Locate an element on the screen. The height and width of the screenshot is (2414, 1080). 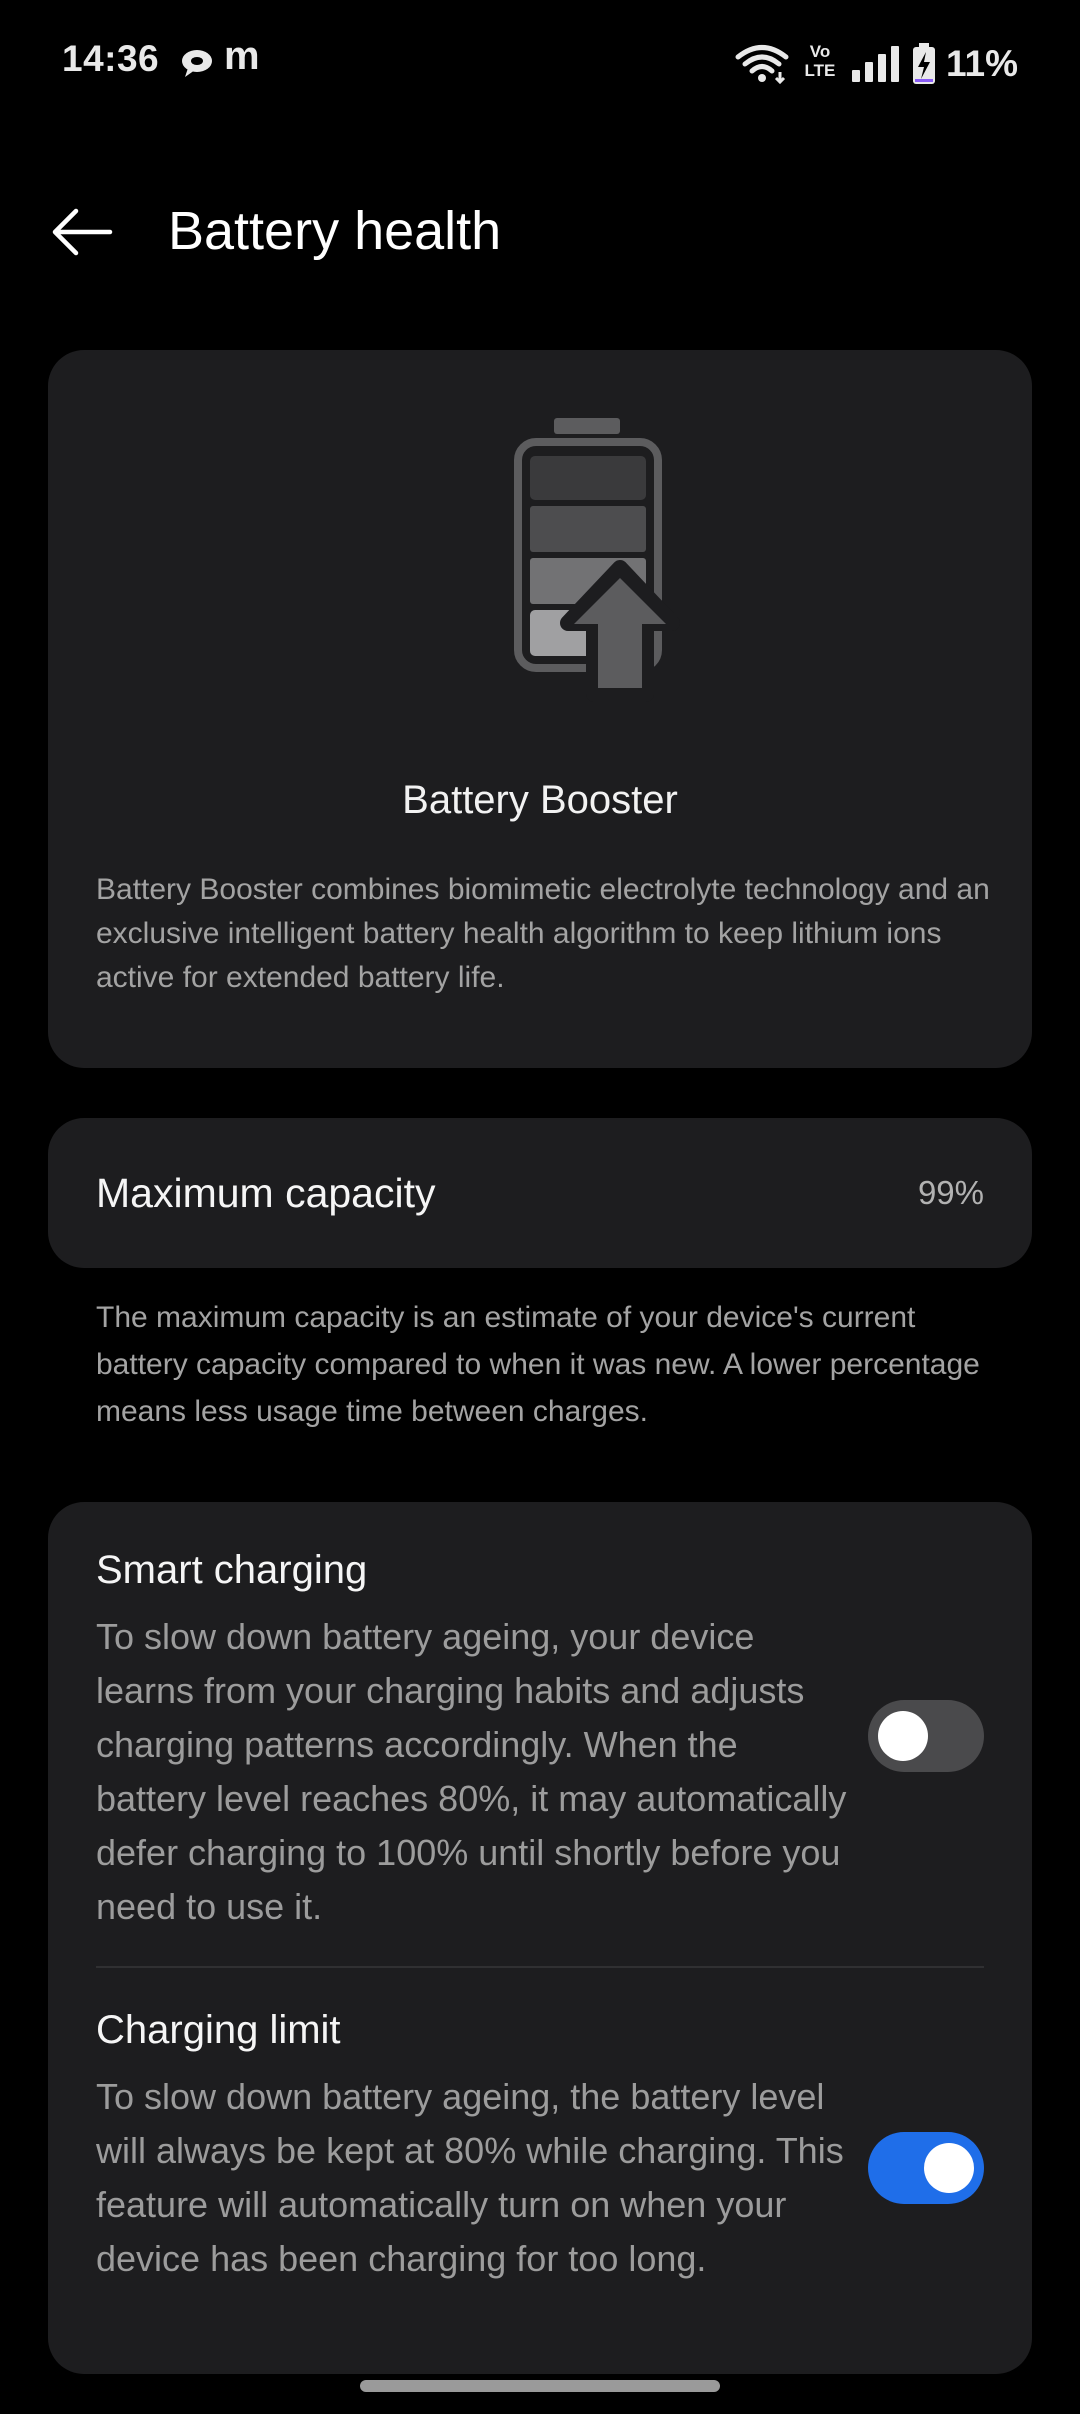
smart-charging-title: Smart charging is located at coordinates (232, 1570).